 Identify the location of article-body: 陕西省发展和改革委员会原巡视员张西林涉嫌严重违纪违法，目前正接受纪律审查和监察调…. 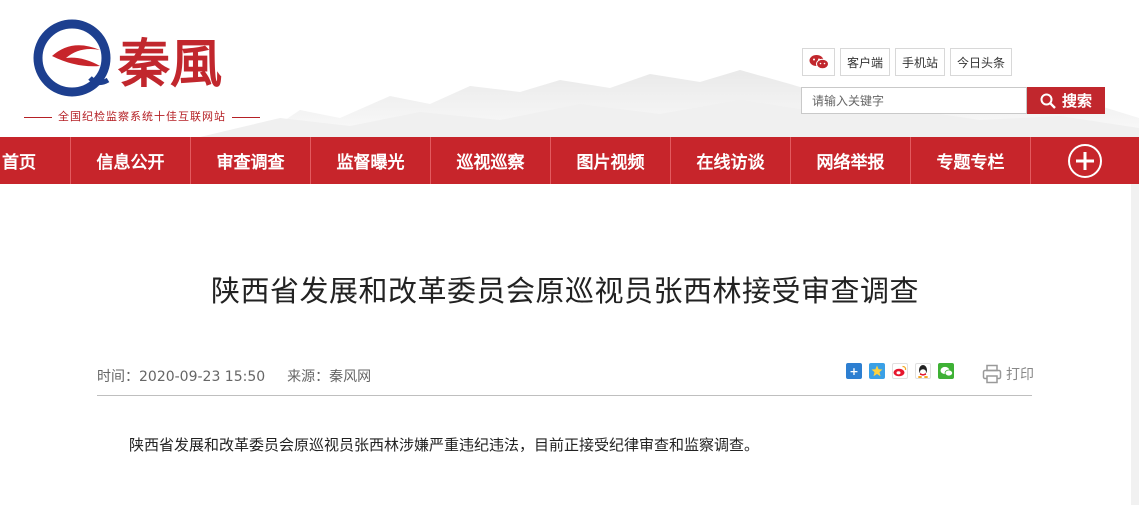
(444, 445).